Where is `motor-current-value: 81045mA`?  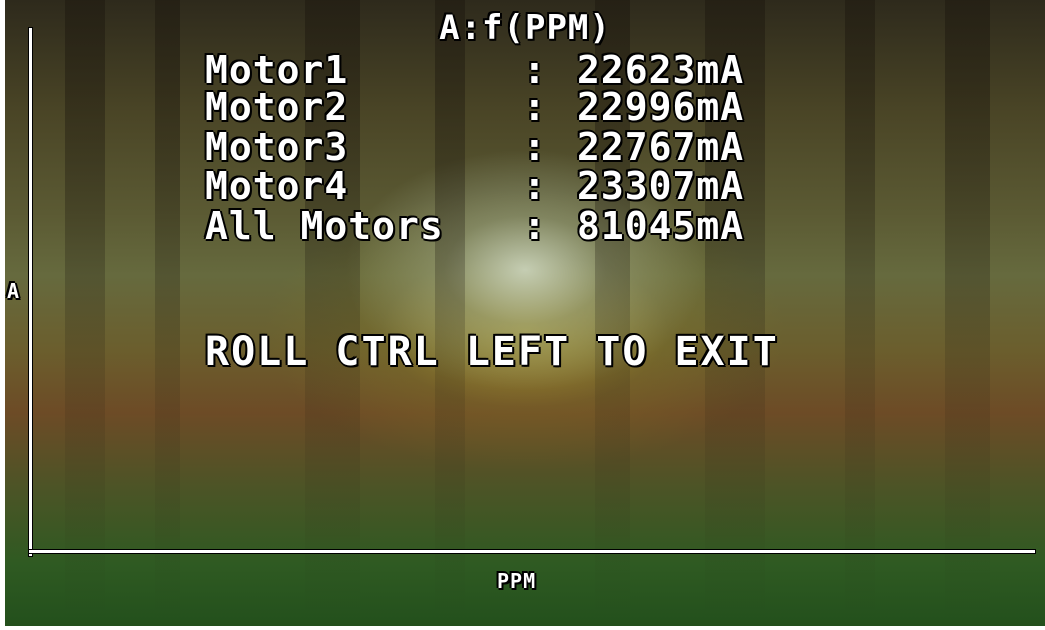 motor-current-value: 81045mA is located at coordinates (661, 226).